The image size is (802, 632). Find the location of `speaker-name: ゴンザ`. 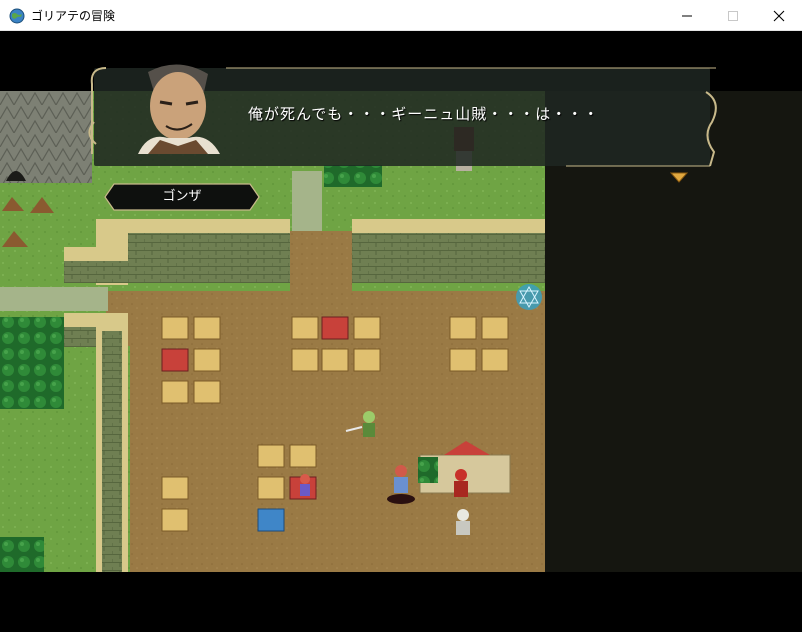

speaker-name: ゴンザ is located at coordinates (182, 196).